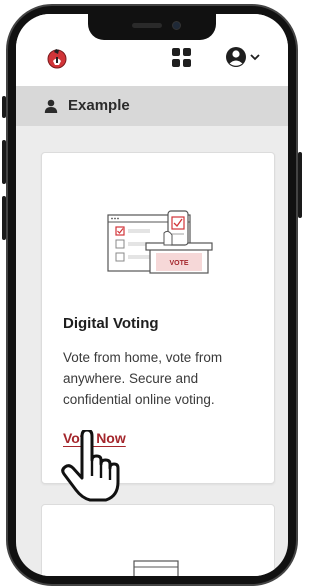 Image resolution: width=320 pixels, height=587 pixels. I want to click on apps-grid-icon, so click(182, 58).